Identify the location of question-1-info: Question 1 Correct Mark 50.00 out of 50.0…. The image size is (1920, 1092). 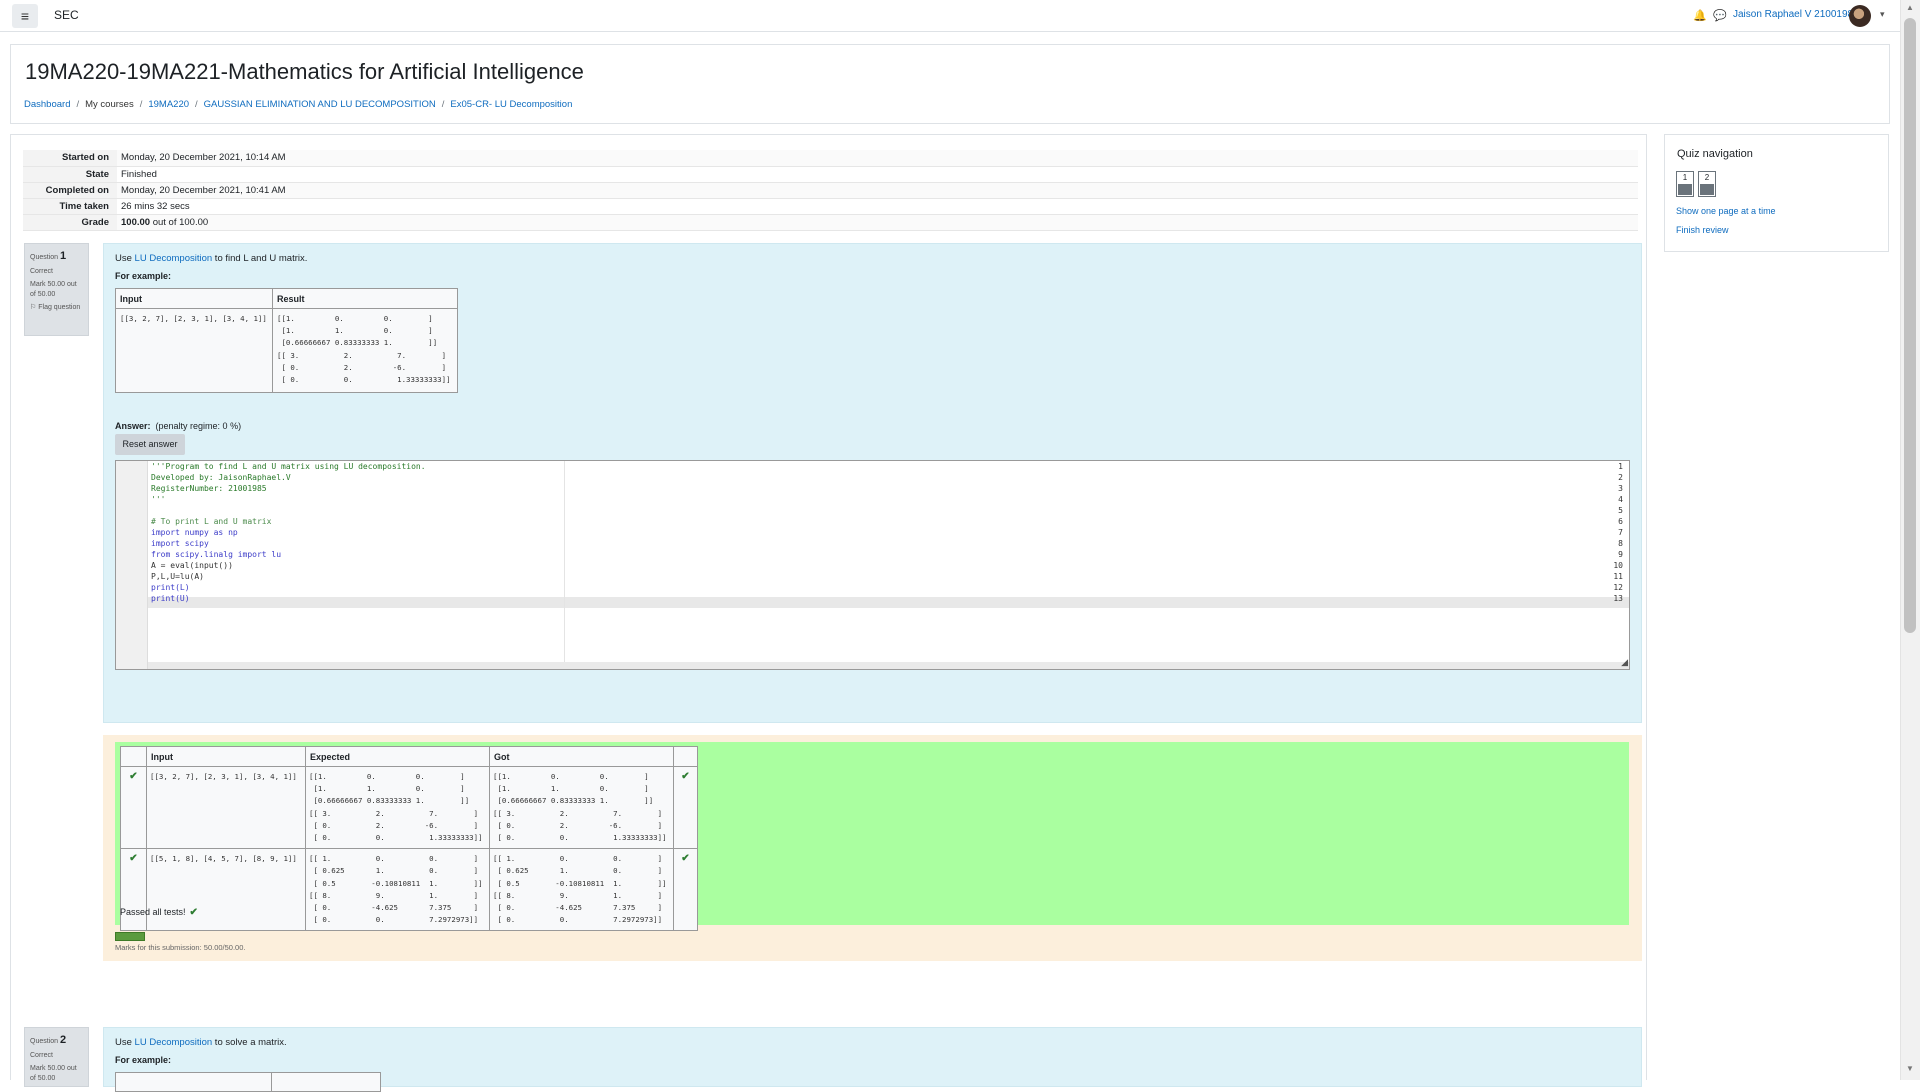
(56, 289).